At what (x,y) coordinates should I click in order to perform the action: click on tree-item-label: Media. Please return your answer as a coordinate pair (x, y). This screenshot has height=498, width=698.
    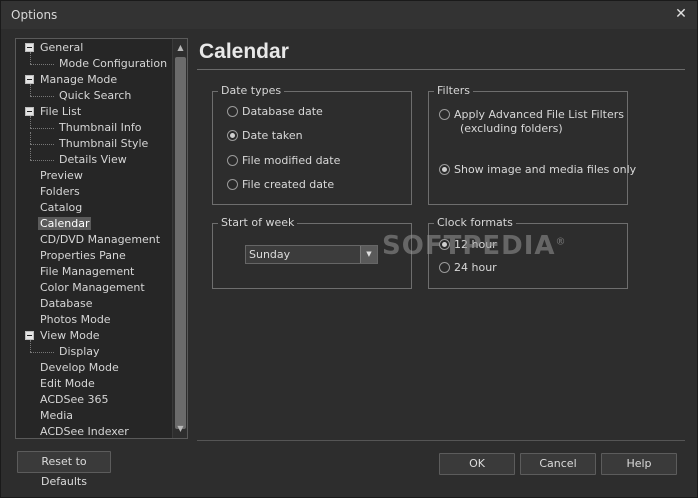
    Looking at the image, I should click on (57, 415).